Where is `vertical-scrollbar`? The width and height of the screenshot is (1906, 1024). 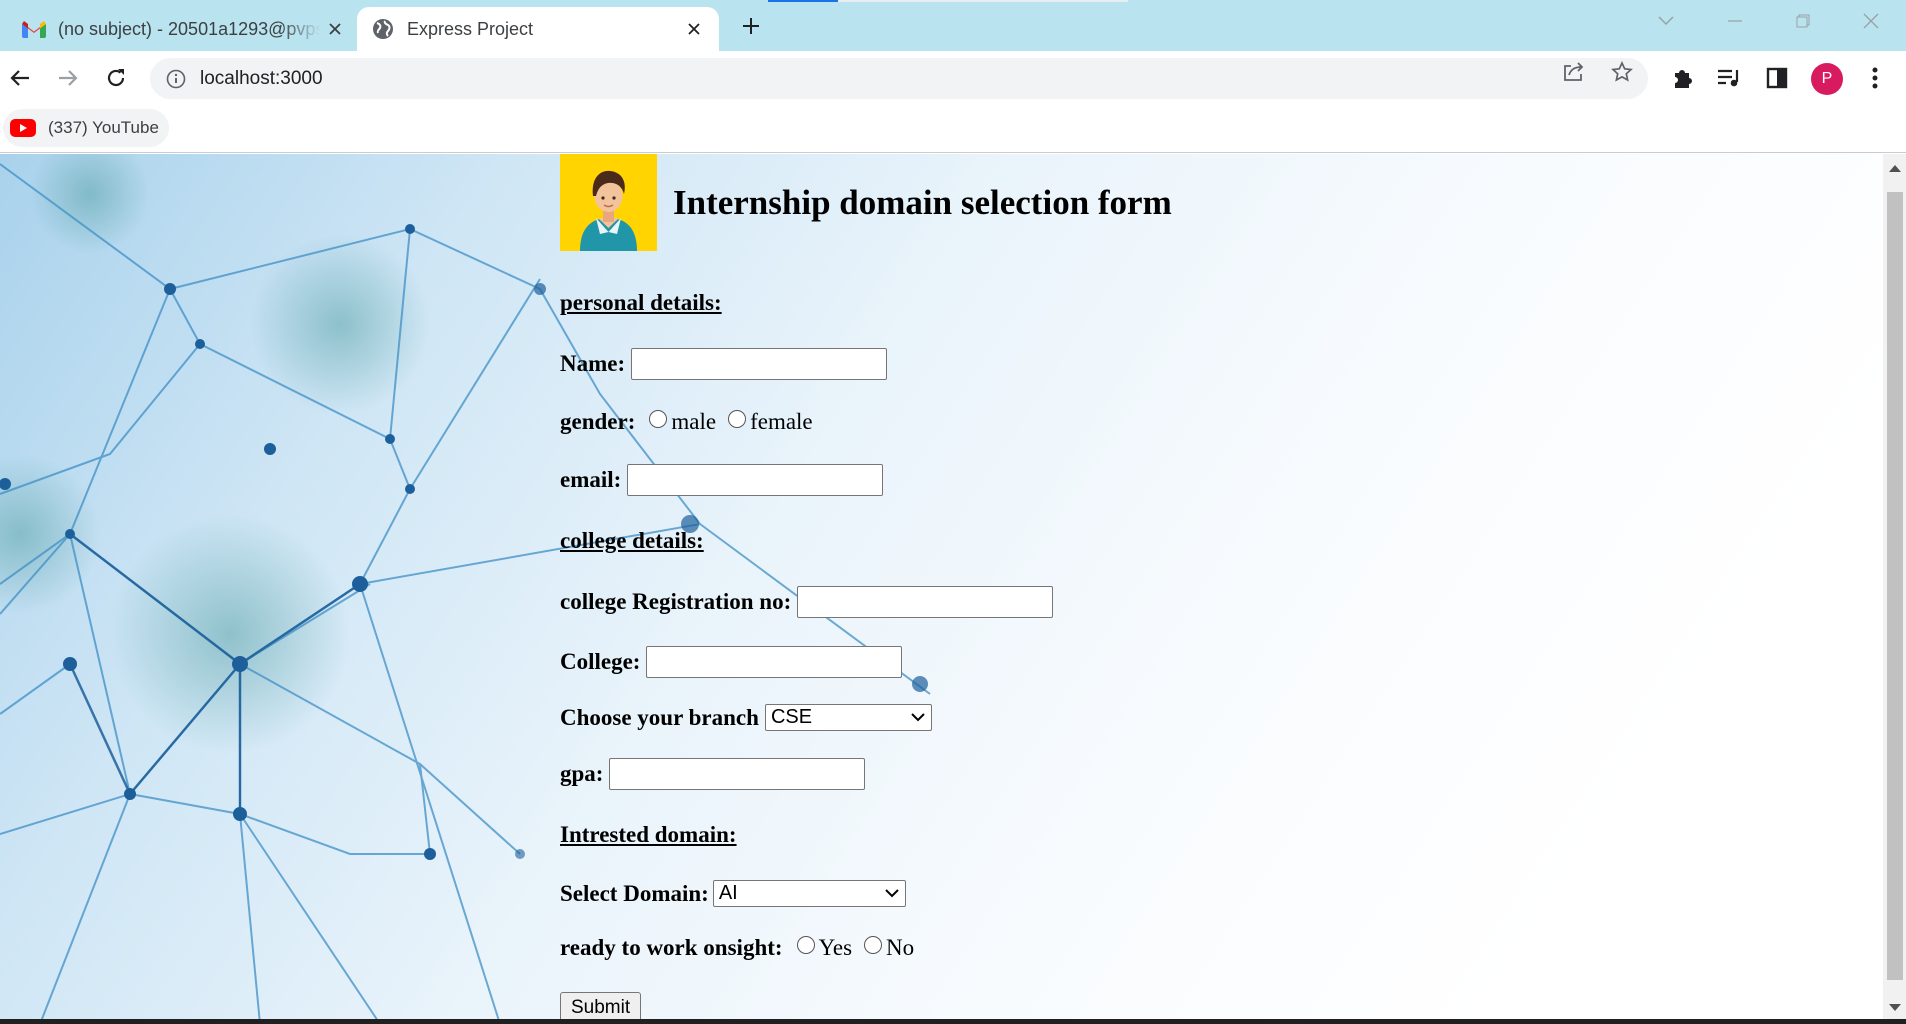
vertical-scrollbar is located at coordinates (1894, 589).